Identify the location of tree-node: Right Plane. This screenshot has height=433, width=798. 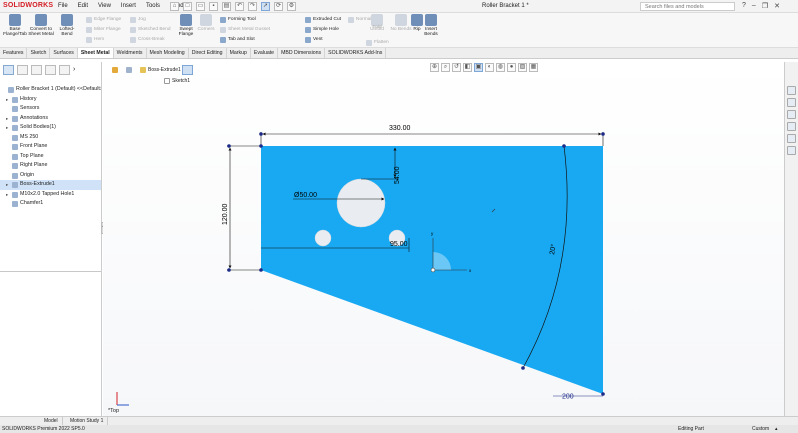
(50, 166).